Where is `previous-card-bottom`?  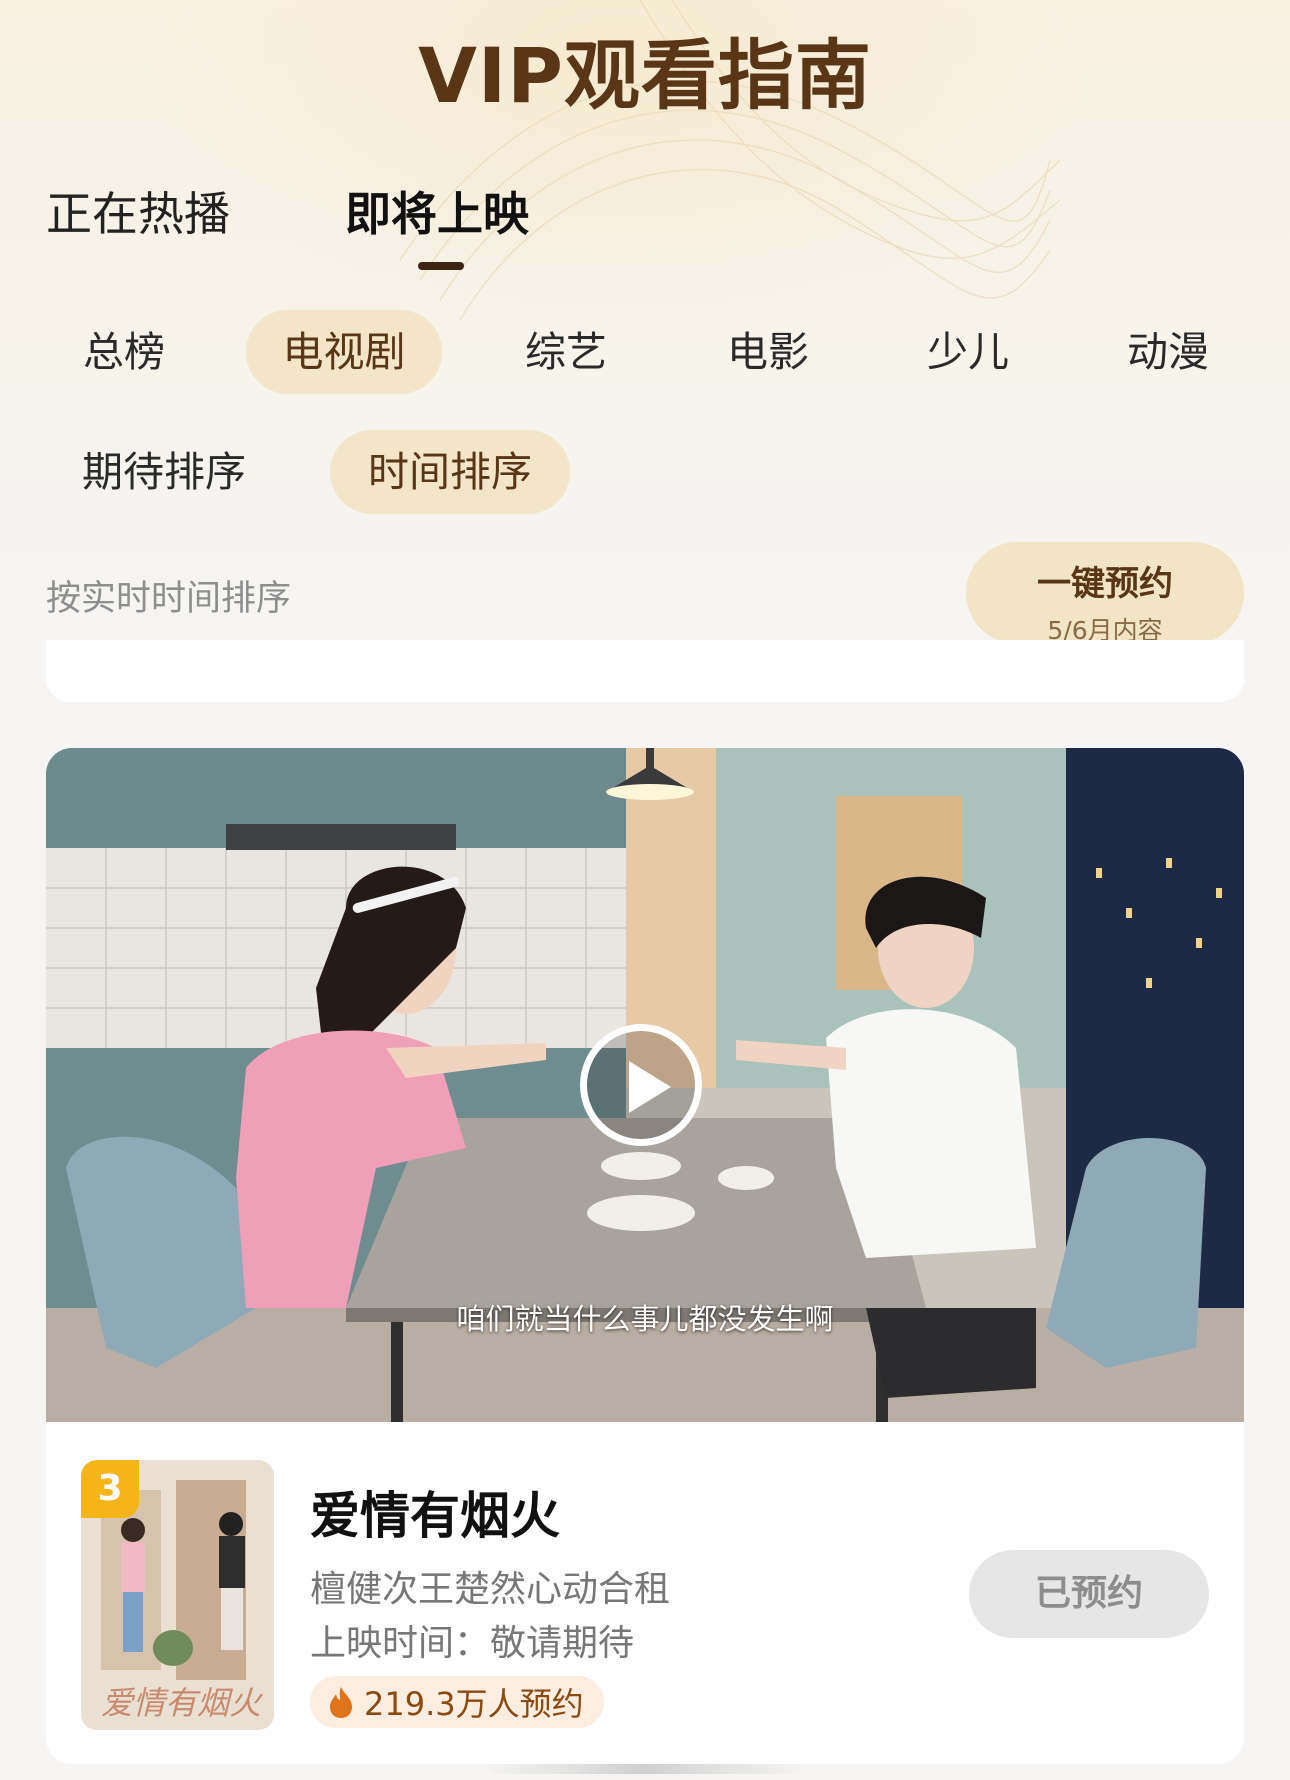
previous-card-bottom is located at coordinates (645, 671).